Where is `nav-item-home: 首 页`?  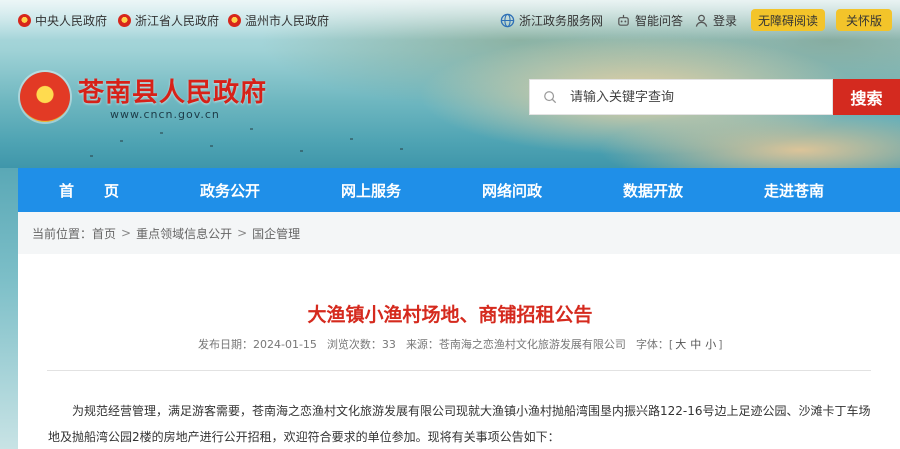
nav-item-home: 首 页 is located at coordinates (89, 190).